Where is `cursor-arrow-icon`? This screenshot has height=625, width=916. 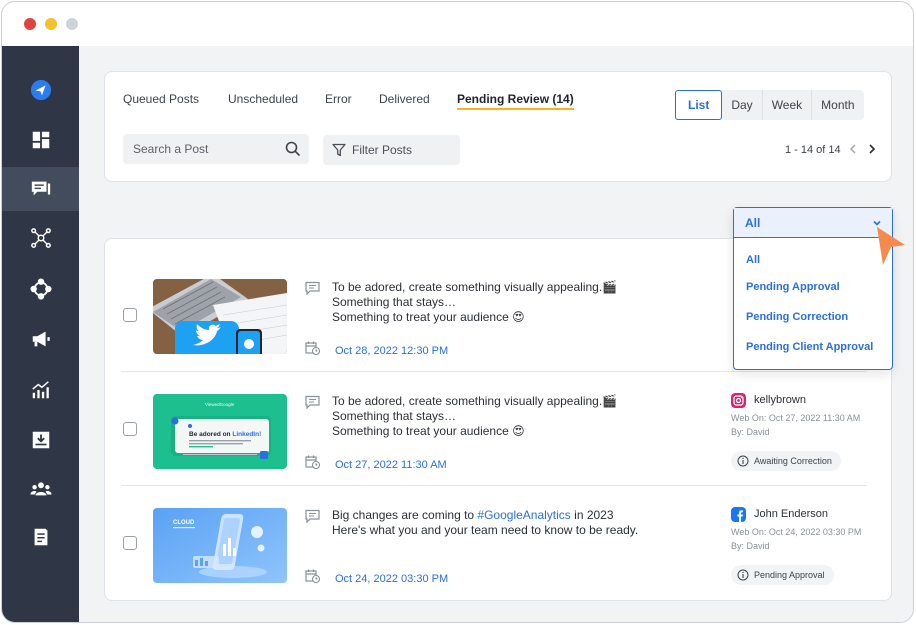
cursor-arrow-icon is located at coordinates (891, 246).